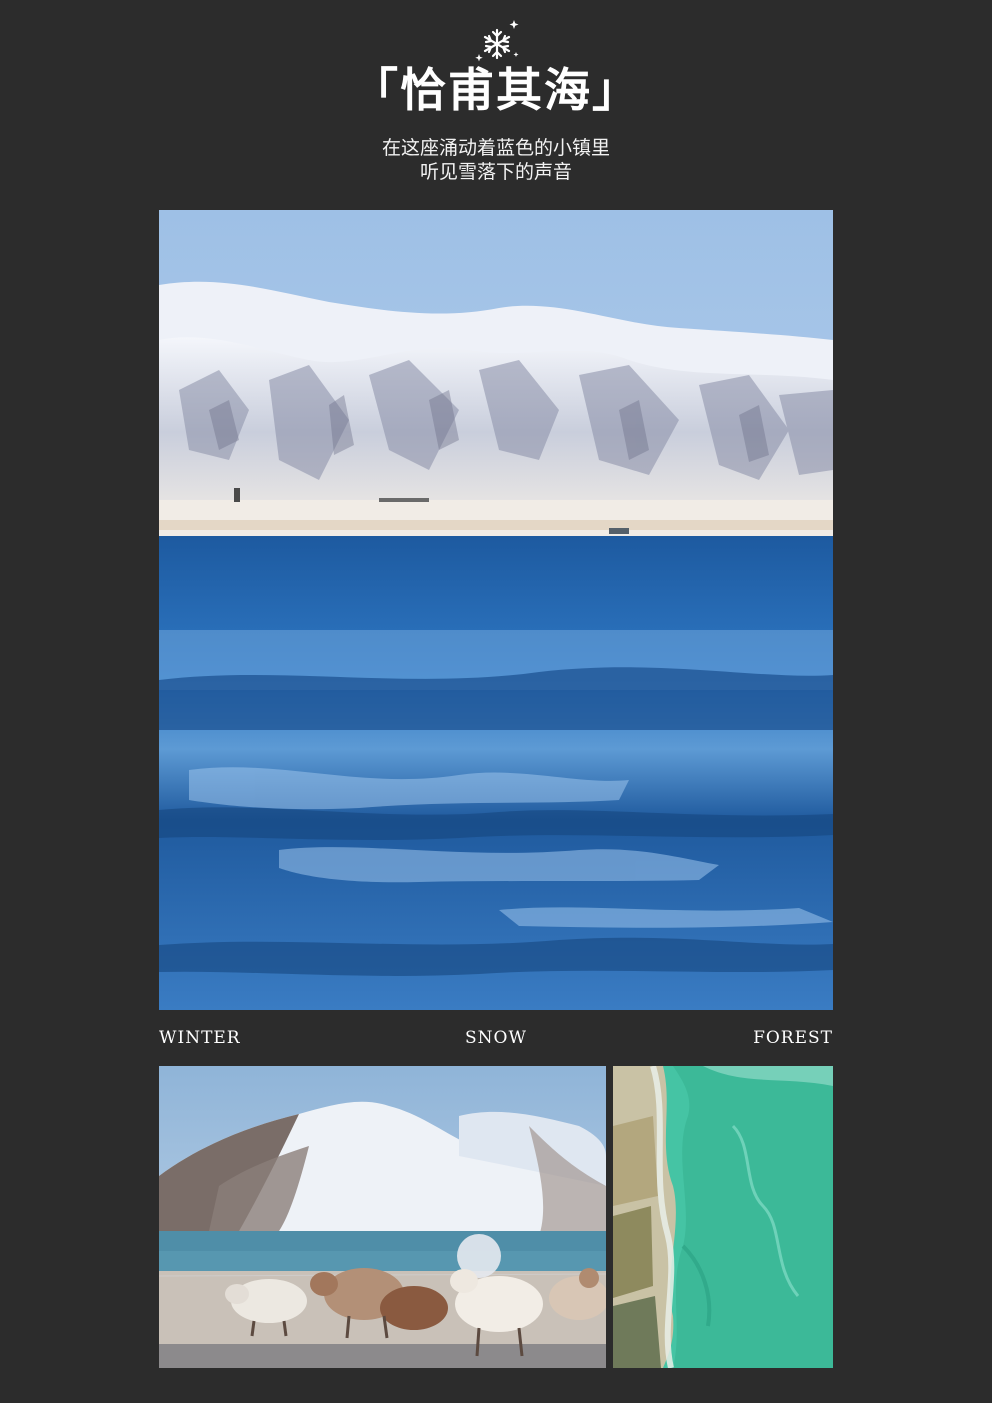 This screenshot has height=1403, width=992. I want to click on category-label-row: WINTER SNOW FOREST, so click(496, 1038).